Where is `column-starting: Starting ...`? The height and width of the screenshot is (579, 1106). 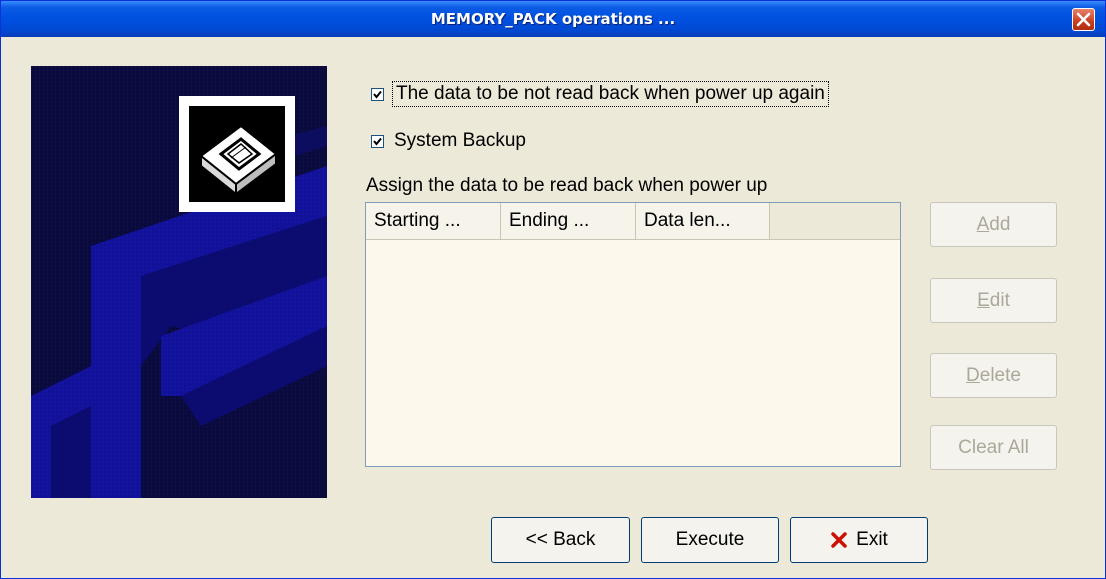
column-starting: Starting ... is located at coordinates (433, 221).